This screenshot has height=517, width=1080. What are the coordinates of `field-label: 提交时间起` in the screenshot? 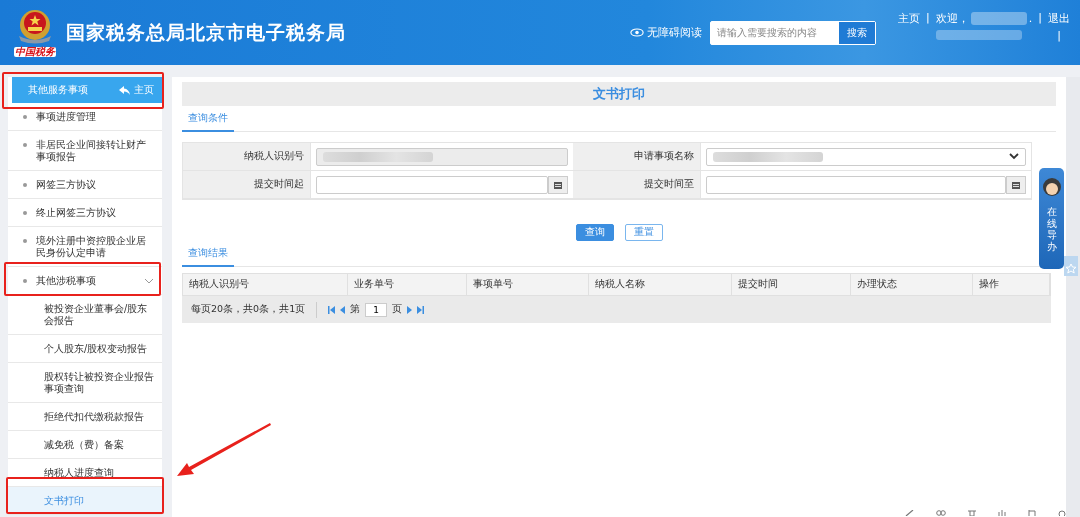 It's located at (247, 185).